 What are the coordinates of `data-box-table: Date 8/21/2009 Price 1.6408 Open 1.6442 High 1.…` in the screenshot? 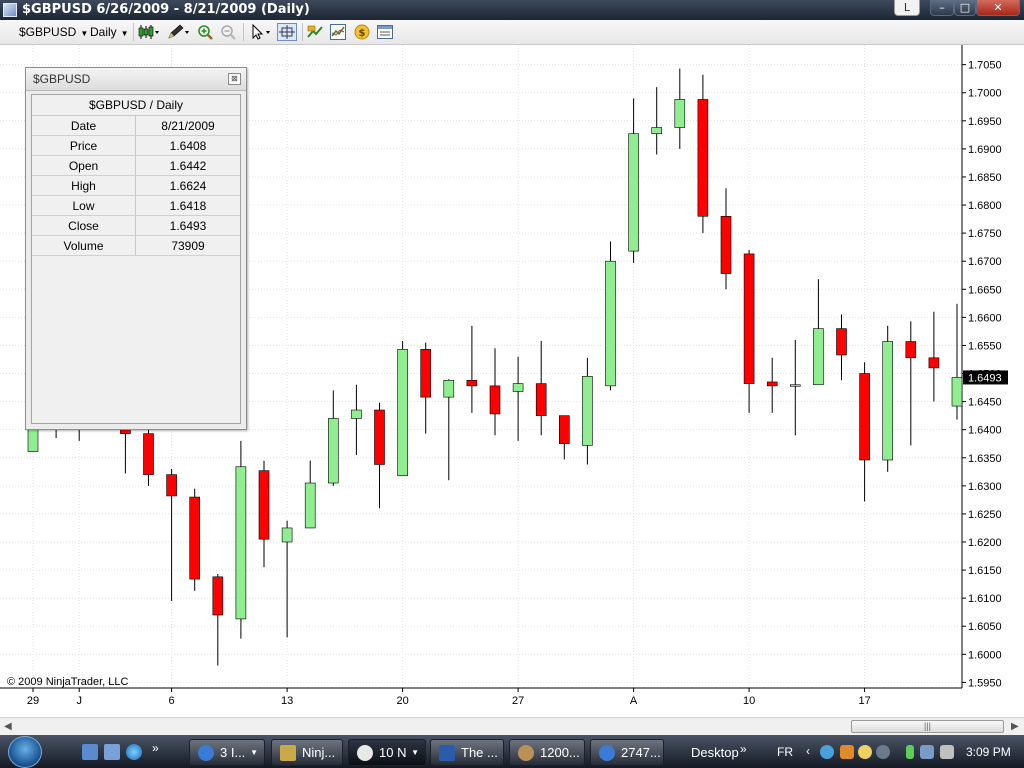 It's located at (136, 186).